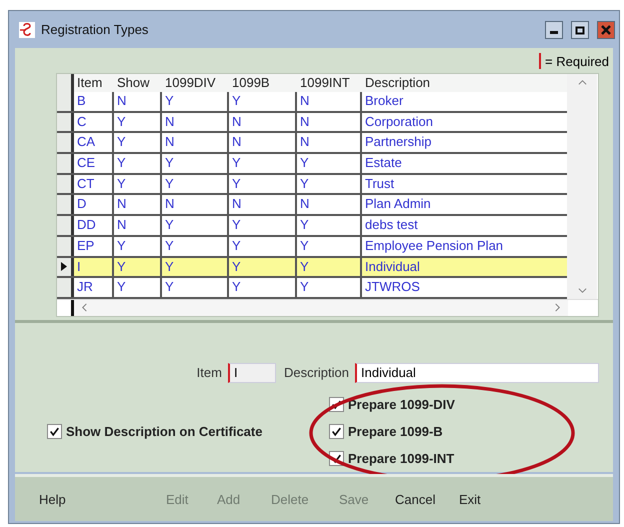  What do you see at coordinates (209, 372) in the screenshot?
I see `item-label: Item` at bounding box center [209, 372].